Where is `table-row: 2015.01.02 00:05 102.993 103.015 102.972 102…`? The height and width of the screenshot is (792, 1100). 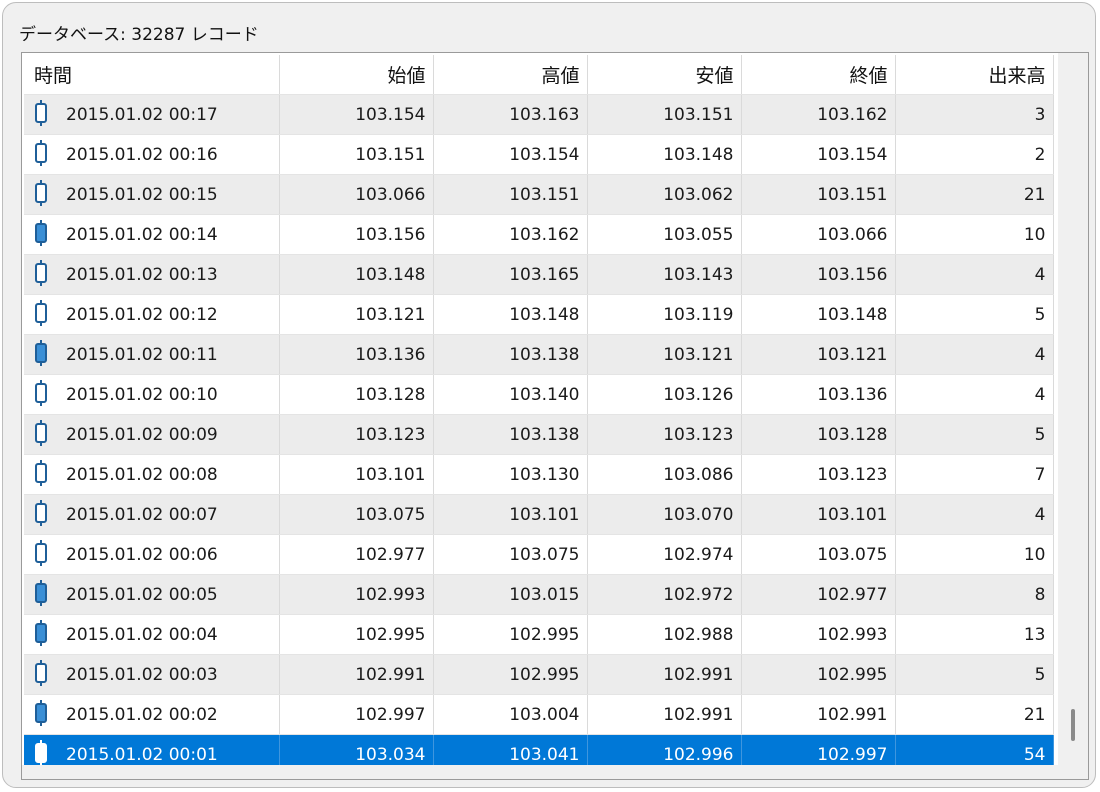
table-row: 2015.01.02 00:05 102.993 103.015 102.972 102… is located at coordinates (539, 594).